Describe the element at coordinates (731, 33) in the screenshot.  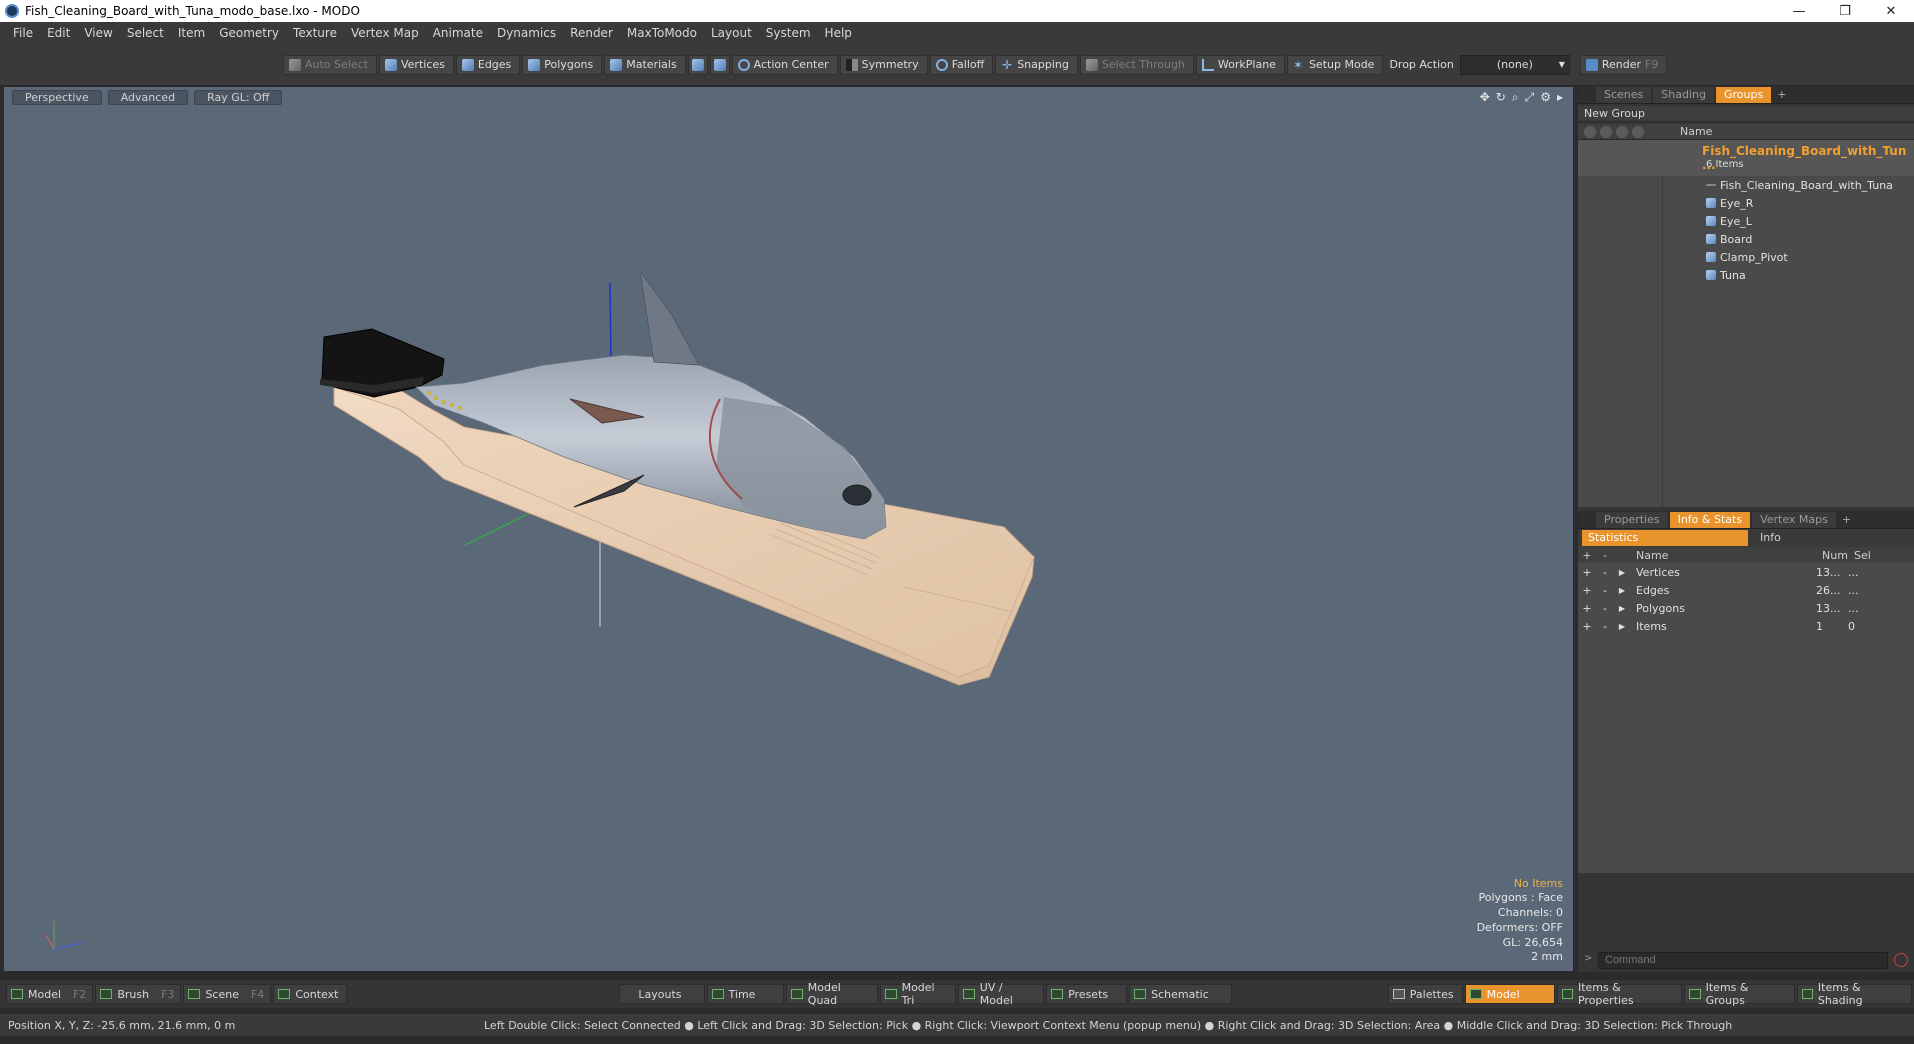
I see `menu-layout: Layout` at that location.